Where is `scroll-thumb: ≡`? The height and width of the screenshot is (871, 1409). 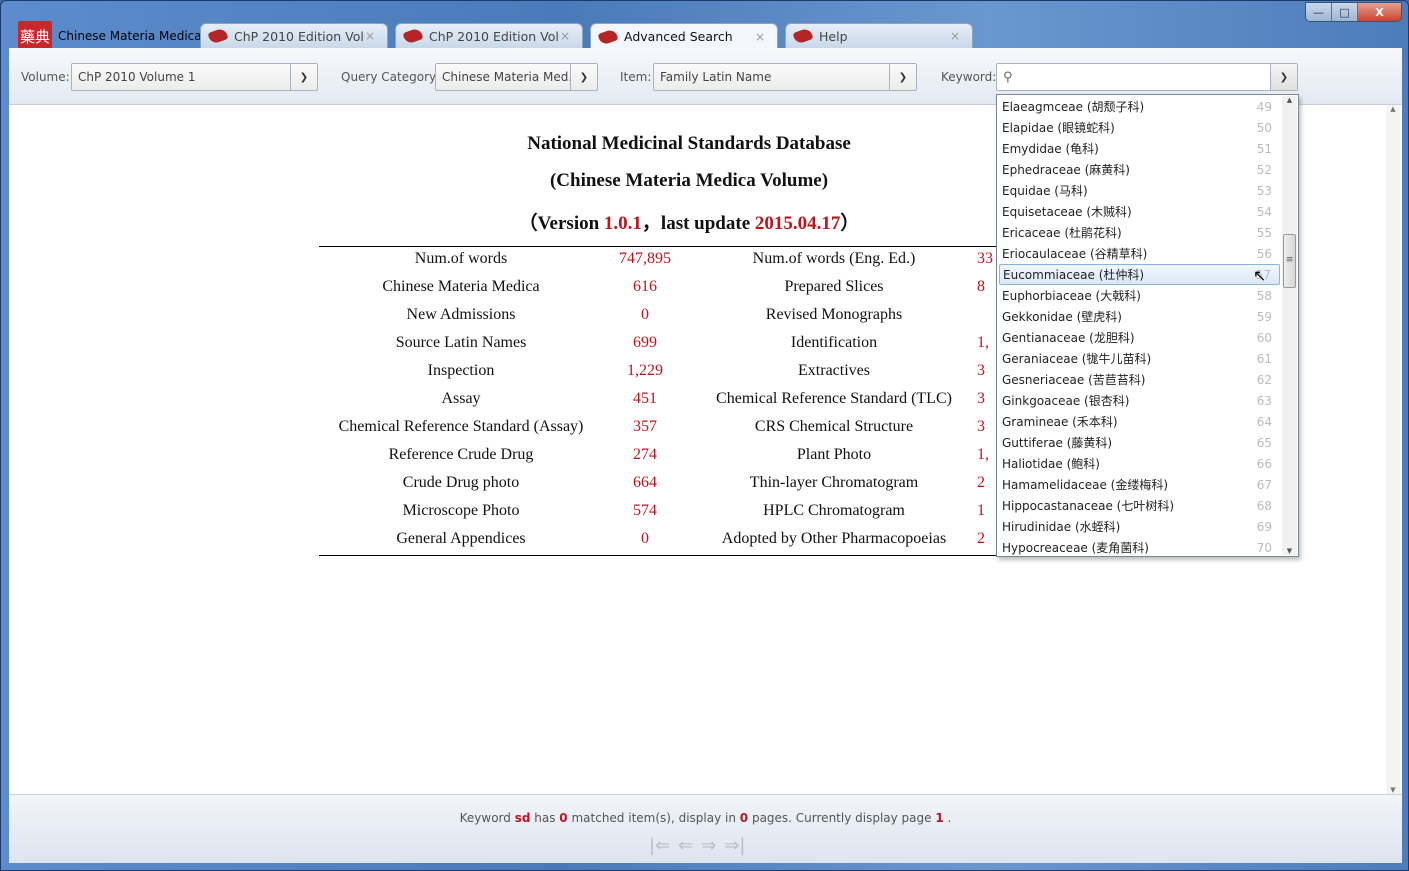 scroll-thumb: ≡ is located at coordinates (1289, 261).